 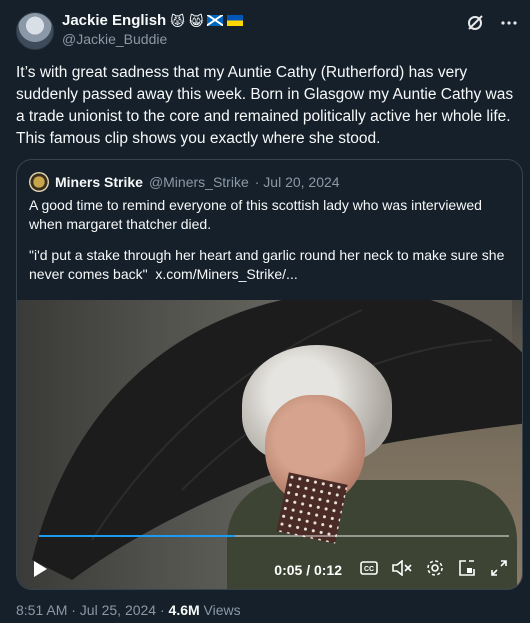 What do you see at coordinates (40, 571) in the screenshot?
I see `play-icon` at bounding box center [40, 571].